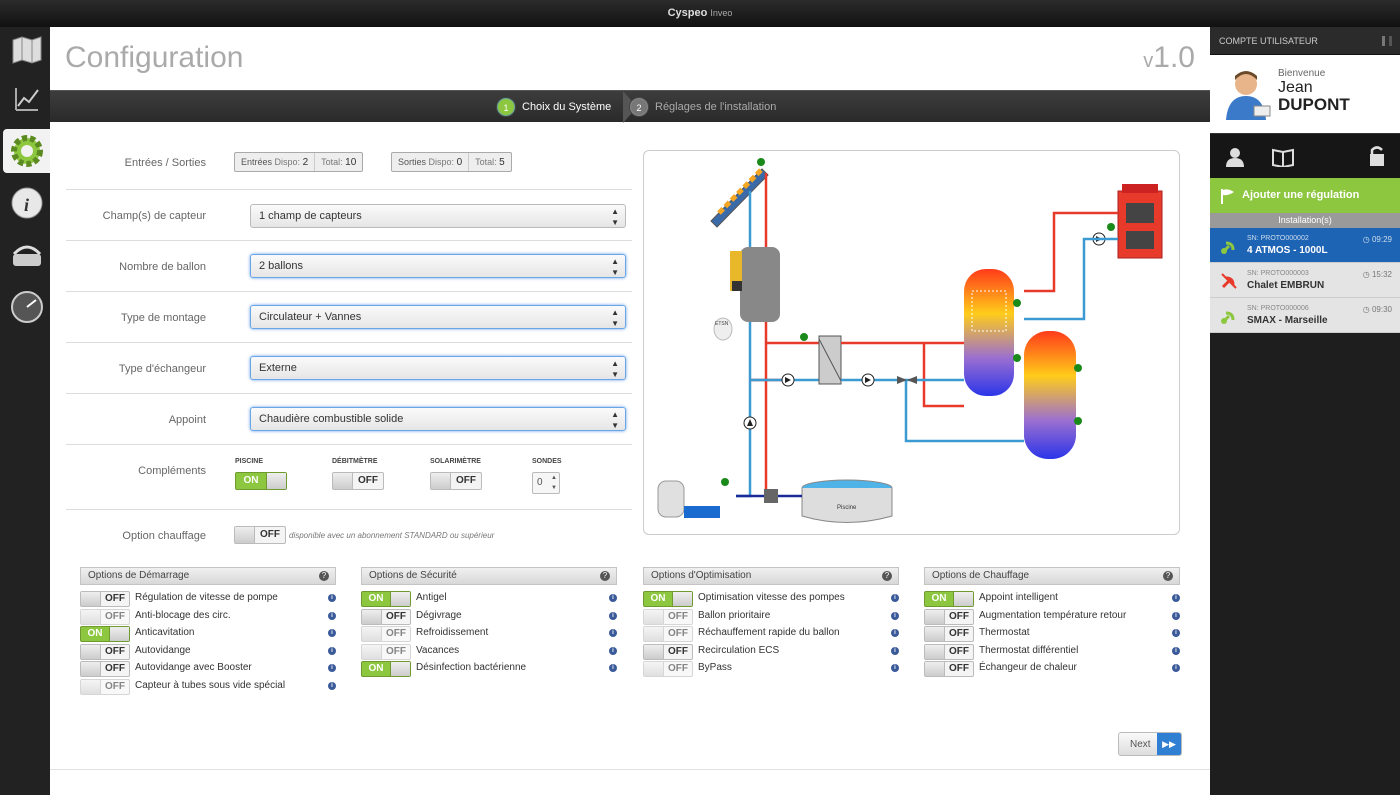 Image resolution: width=1400 pixels, height=795 pixels. Describe the element at coordinates (1150, 744) in the screenshot. I see `next-button: Next ▶▶` at that location.